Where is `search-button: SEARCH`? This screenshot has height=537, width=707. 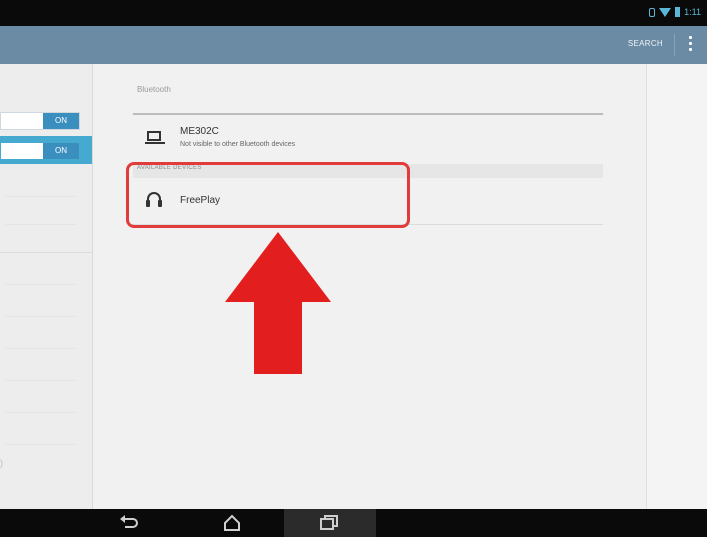
search-button: SEARCH is located at coordinates (645, 43).